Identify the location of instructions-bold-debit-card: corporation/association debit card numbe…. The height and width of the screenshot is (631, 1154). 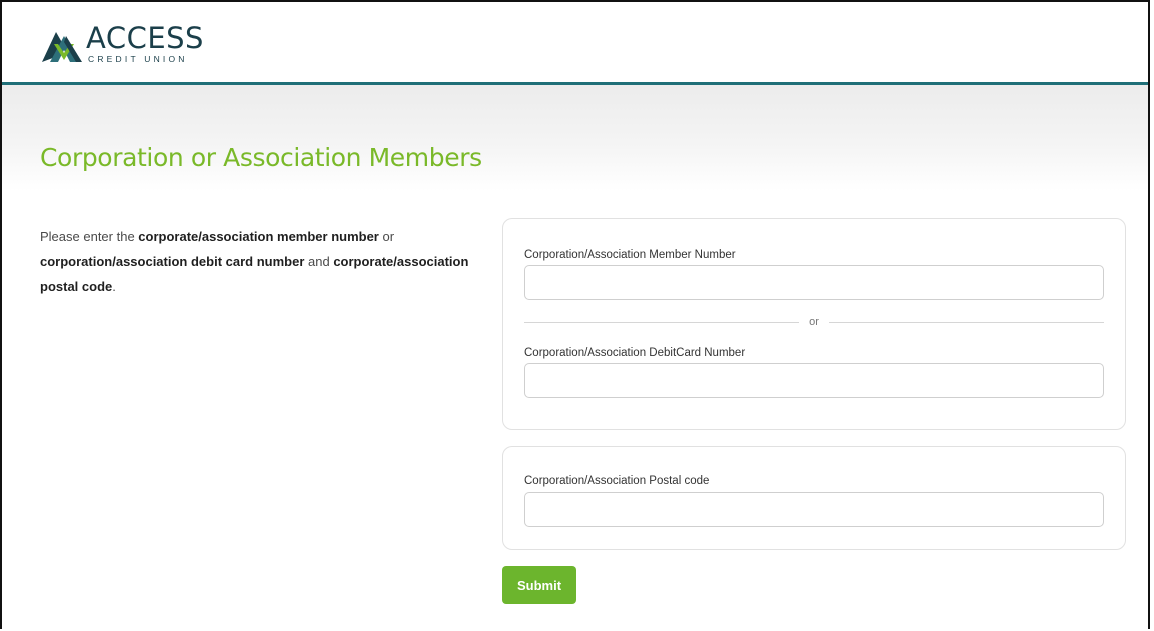
(172, 261).